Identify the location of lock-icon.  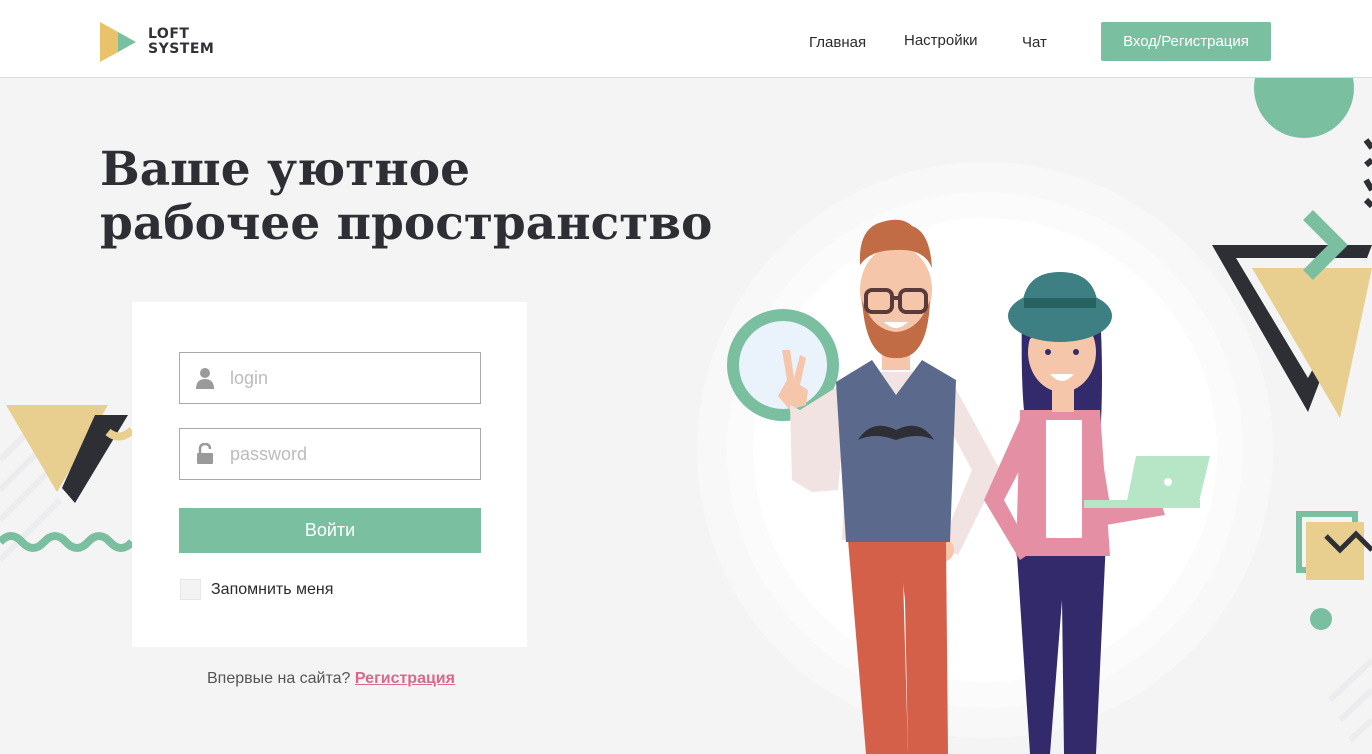
(205, 454).